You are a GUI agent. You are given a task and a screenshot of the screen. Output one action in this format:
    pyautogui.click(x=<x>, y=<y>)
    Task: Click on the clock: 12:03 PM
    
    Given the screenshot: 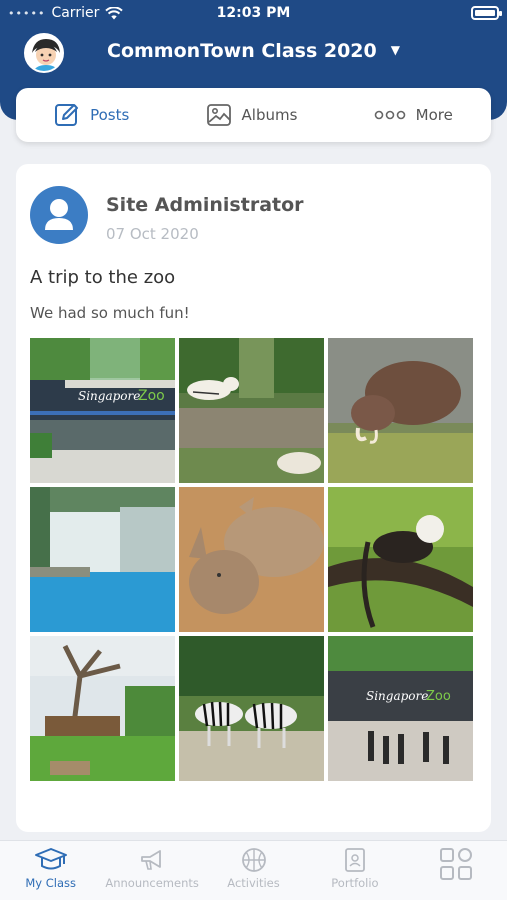 What is the action you would take?
    pyautogui.click(x=253, y=13)
    